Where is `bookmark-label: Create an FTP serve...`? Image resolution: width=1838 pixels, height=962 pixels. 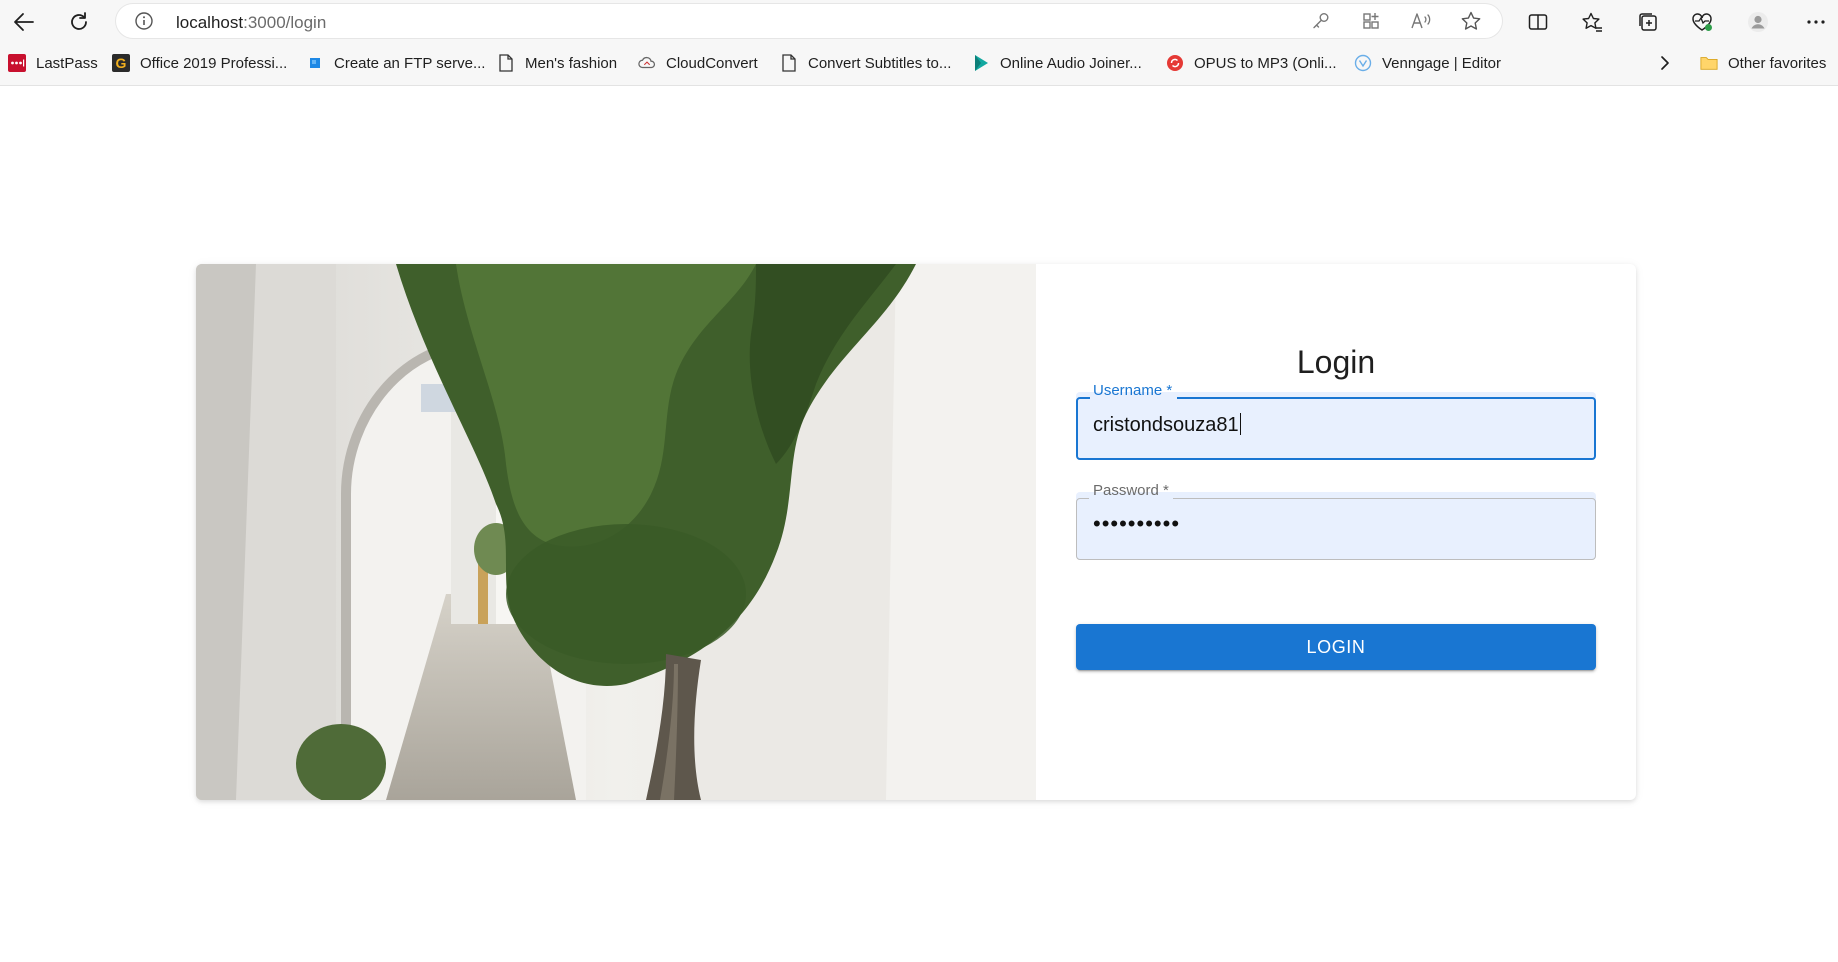
bookmark-label: Create an FTP serve... is located at coordinates (410, 63).